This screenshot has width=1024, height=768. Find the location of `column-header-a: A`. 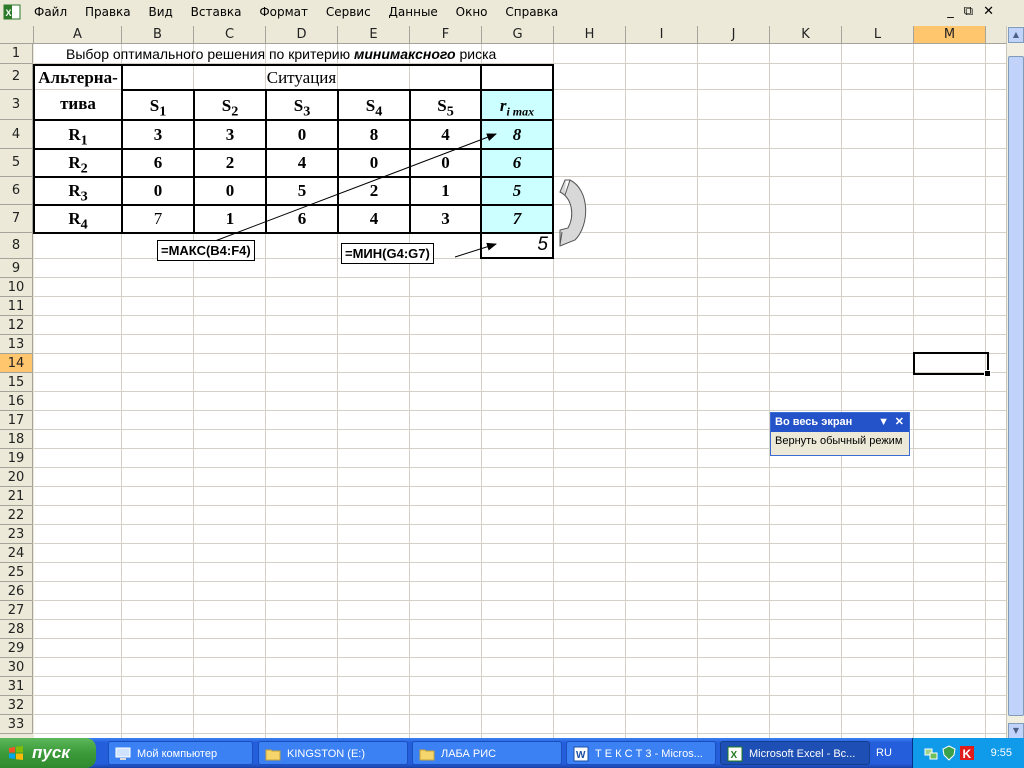

column-header-a: A is located at coordinates (78, 35).